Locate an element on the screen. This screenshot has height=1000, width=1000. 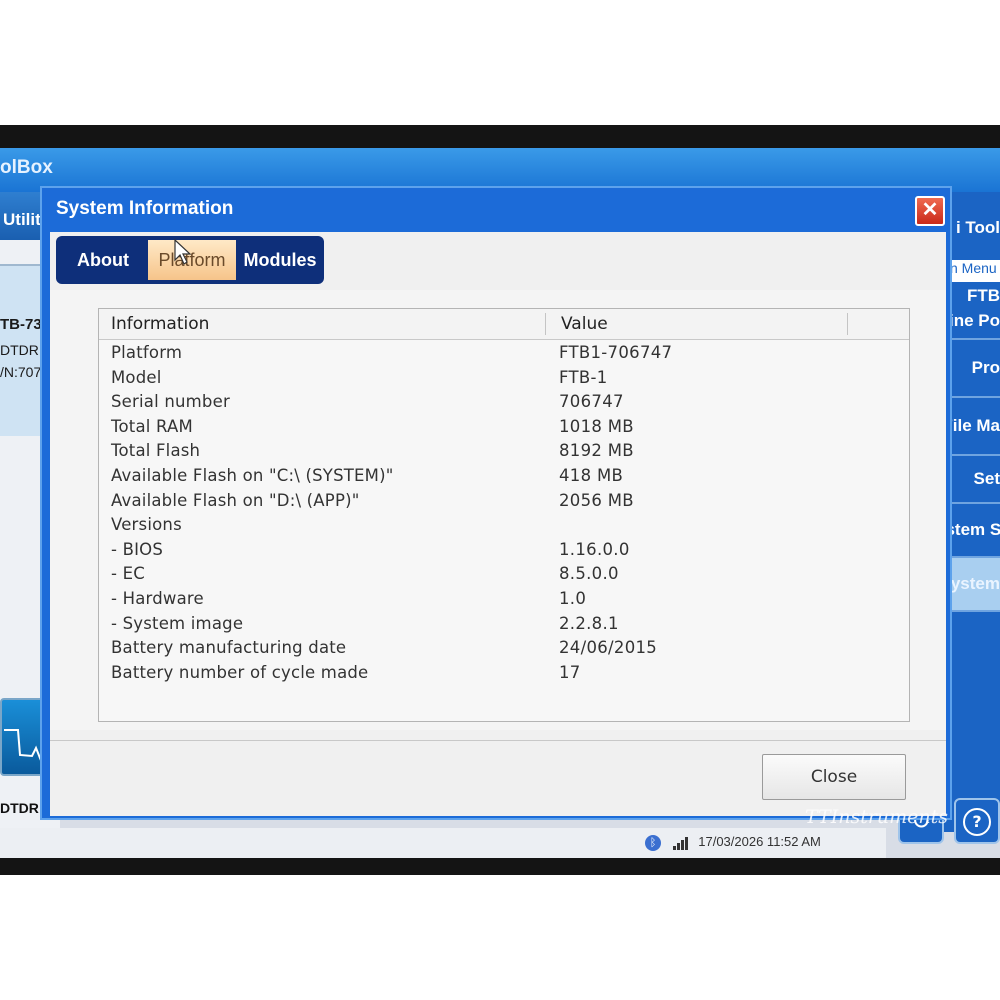
row-label: Versions is located at coordinates (146, 525).